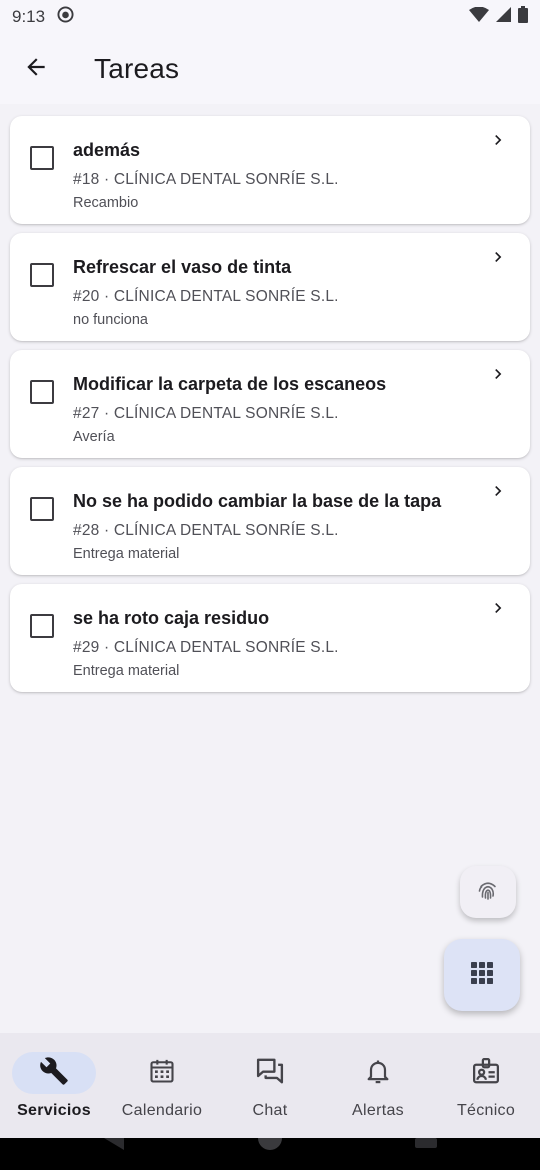 The width and height of the screenshot is (540, 1170). What do you see at coordinates (182, 267) in the screenshot?
I see `task-title: Refrescar el vaso de tinta` at bounding box center [182, 267].